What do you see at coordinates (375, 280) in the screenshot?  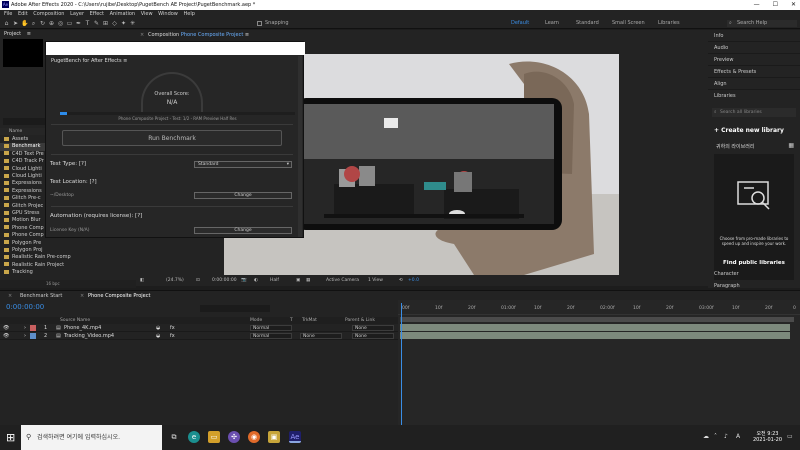 I see `views-dropdown: 1 View` at bounding box center [375, 280].